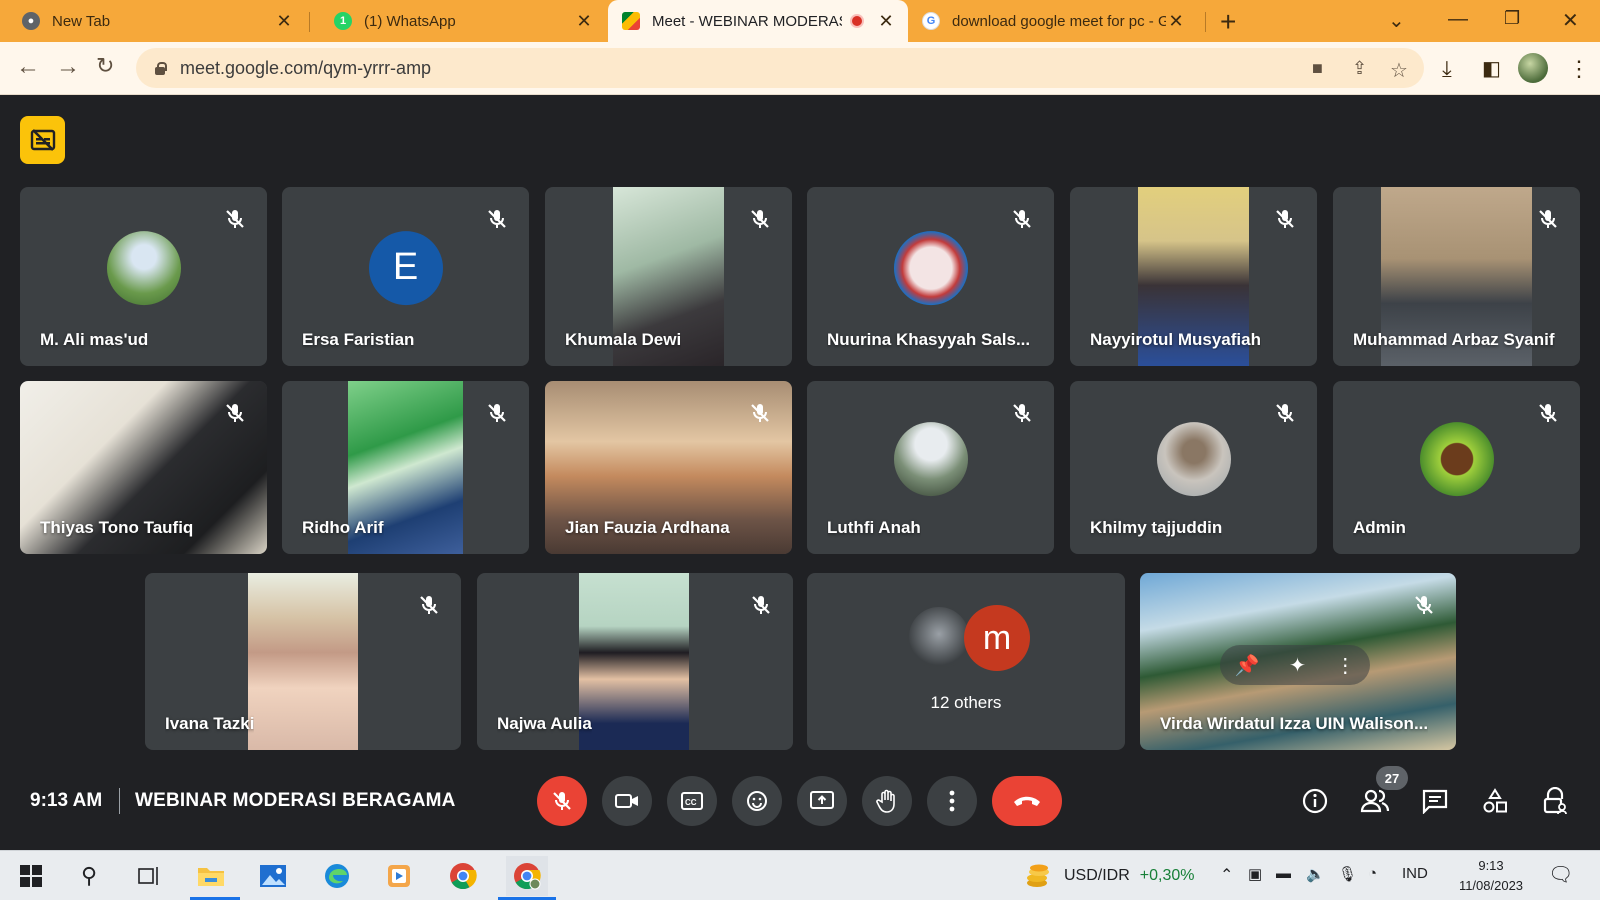  I want to click on stock-ticker-widget: USD/IDR +0,30%, so click(1109, 876).